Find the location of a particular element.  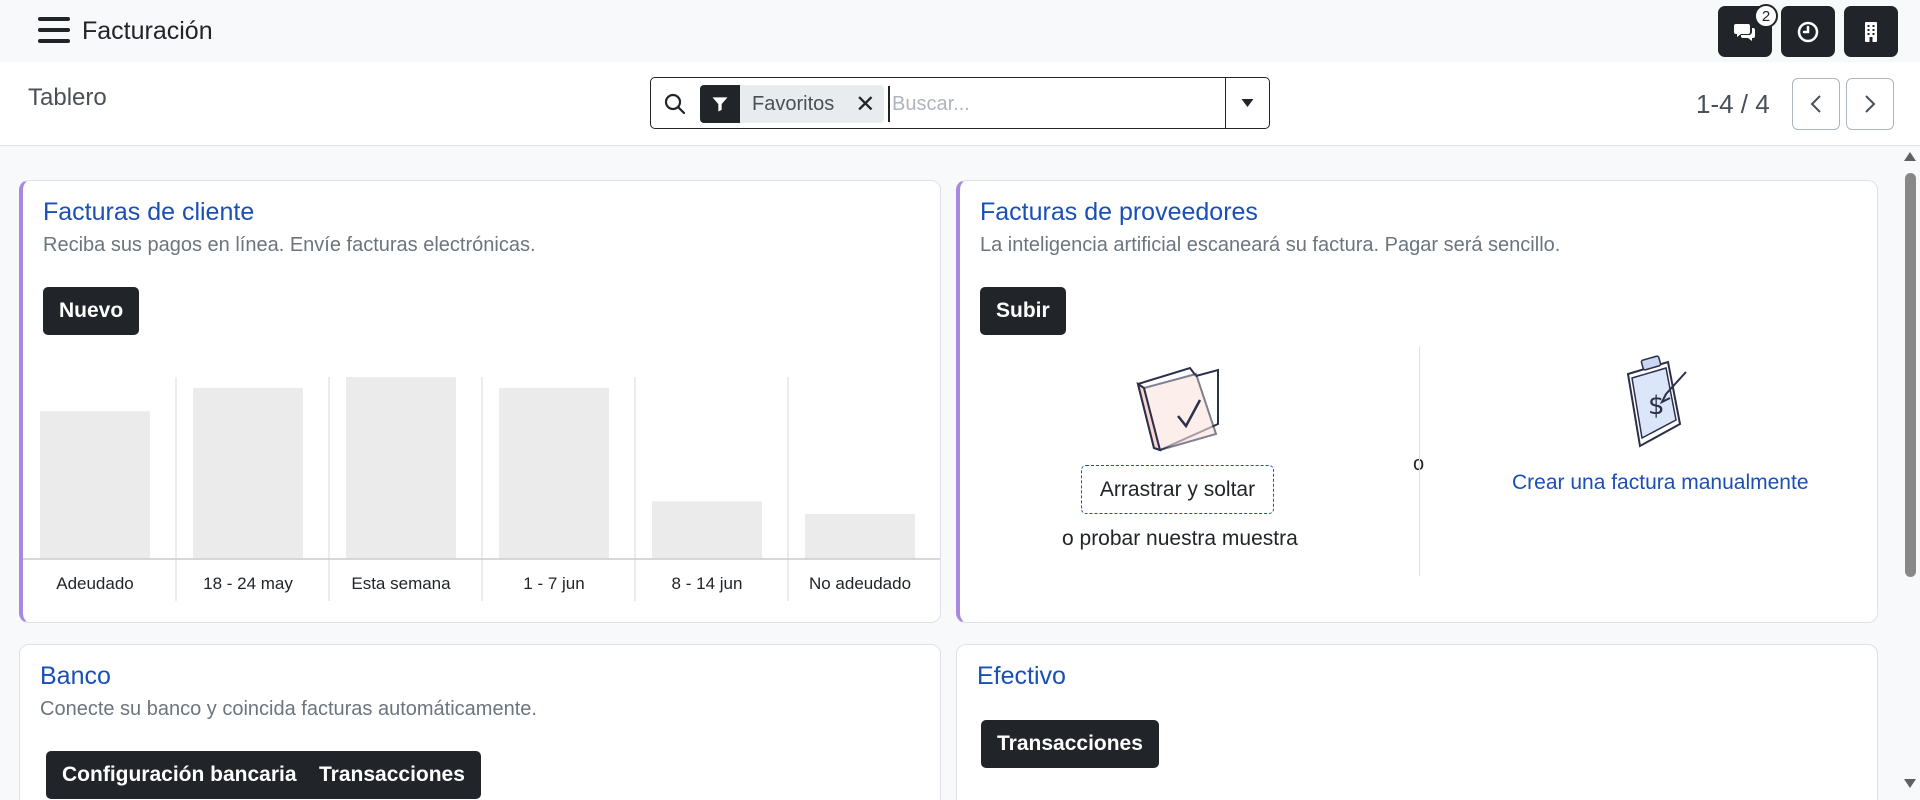

chevron-left-icon is located at coordinates (1815, 104).